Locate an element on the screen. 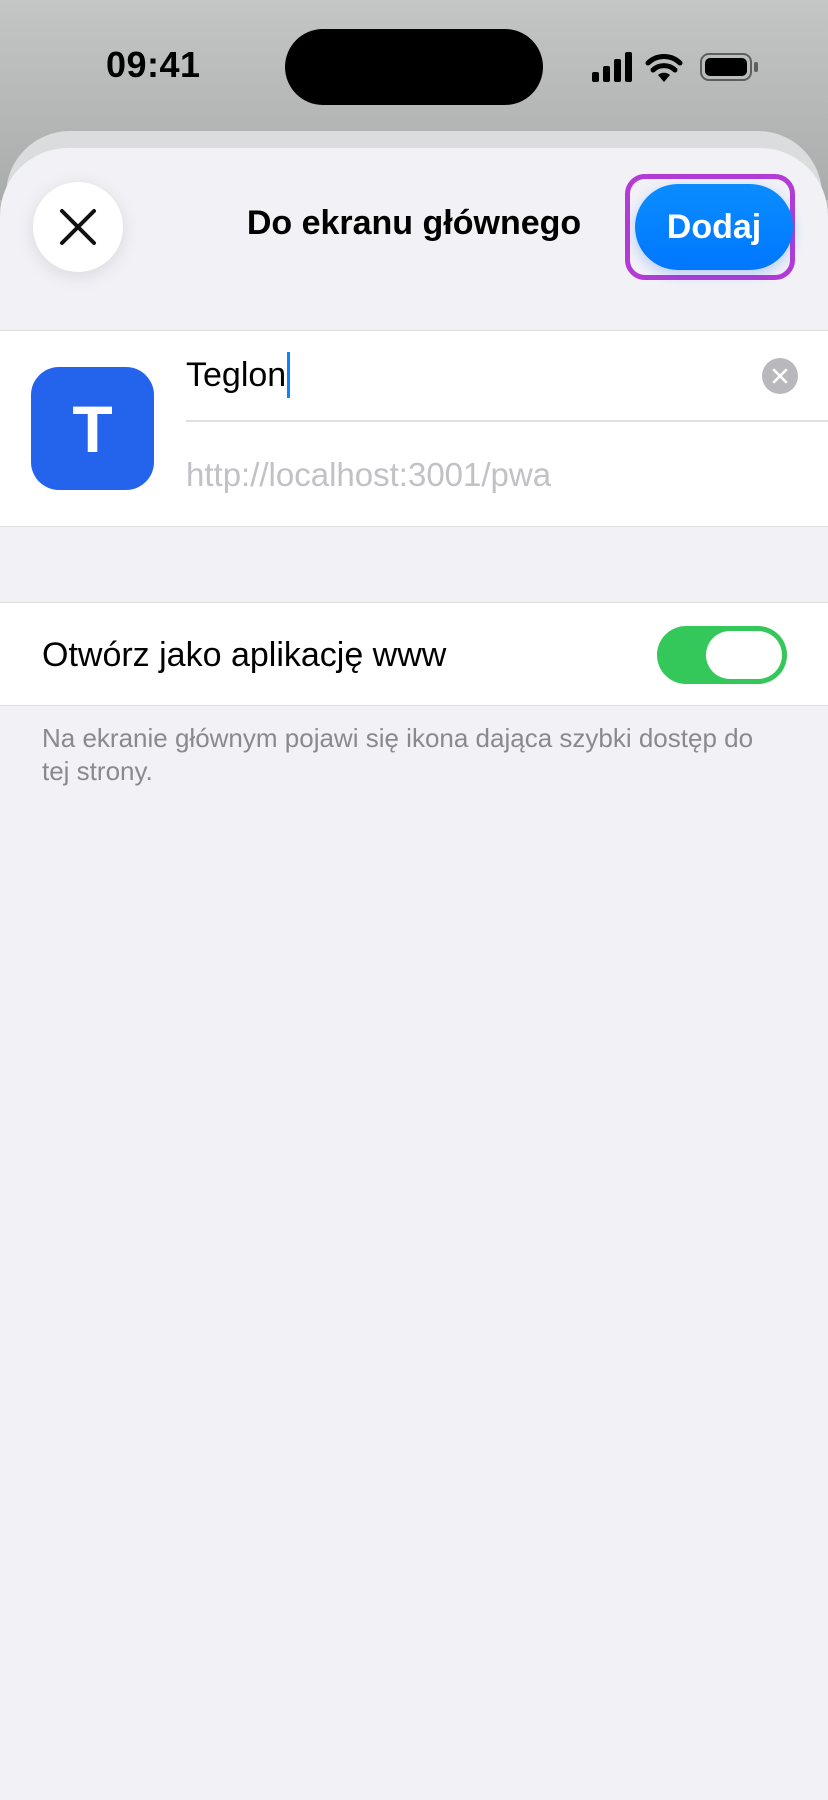 The image size is (828, 1800). add-button: Dodaj is located at coordinates (714, 227).